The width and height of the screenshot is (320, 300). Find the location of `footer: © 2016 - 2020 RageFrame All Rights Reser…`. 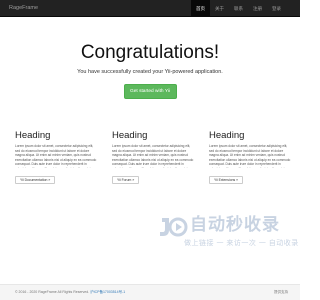

footer: © 2016 - 2020 RageFrame All Rights Reser… is located at coordinates (150, 292).